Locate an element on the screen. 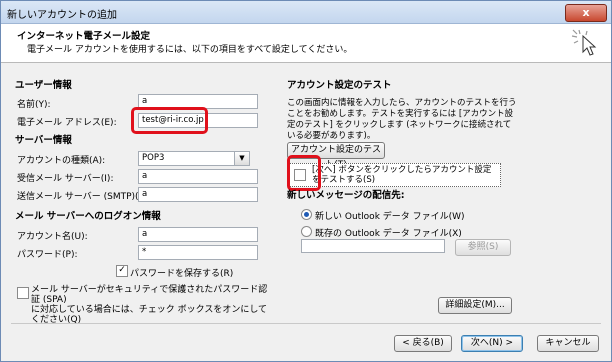 Image resolution: width=612 pixels, height=362 pixels. auto-test-highlight is located at coordinates (304, 173).